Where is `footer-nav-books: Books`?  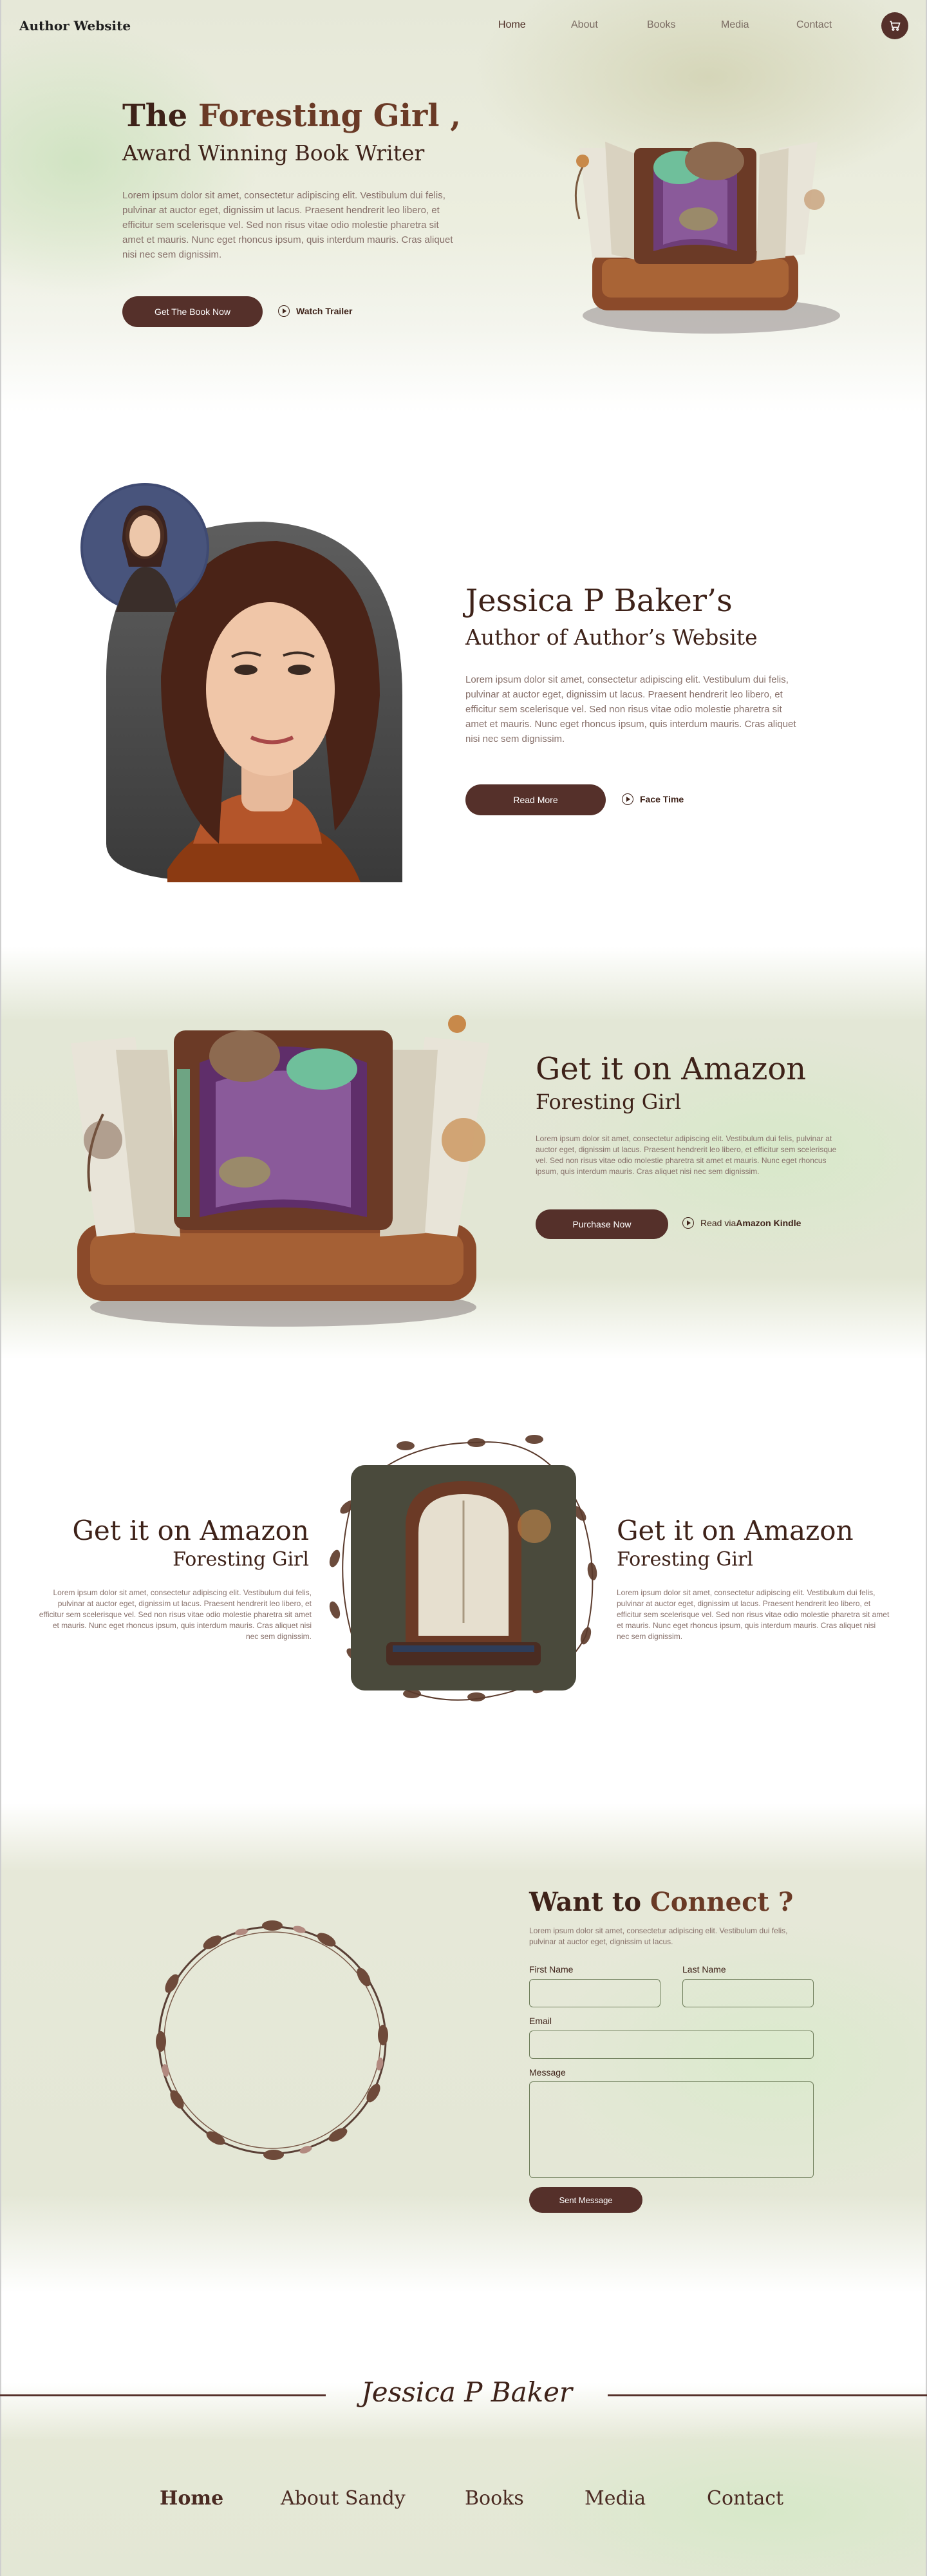 footer-nav-books: Books is located at coordinates (494, 2498).